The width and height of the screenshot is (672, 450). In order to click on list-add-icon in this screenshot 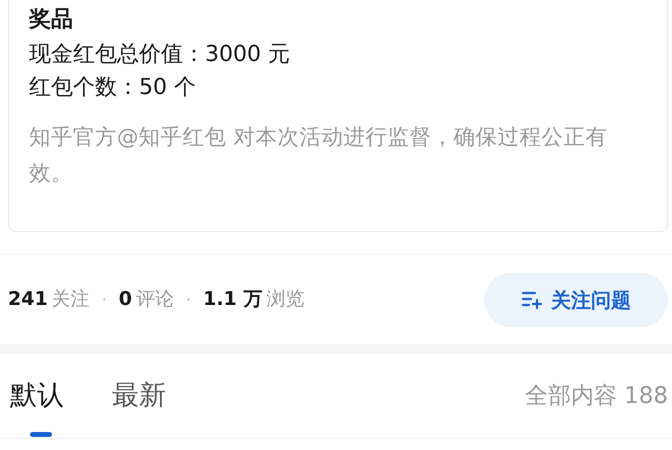, I will do `click(532, 300)`.